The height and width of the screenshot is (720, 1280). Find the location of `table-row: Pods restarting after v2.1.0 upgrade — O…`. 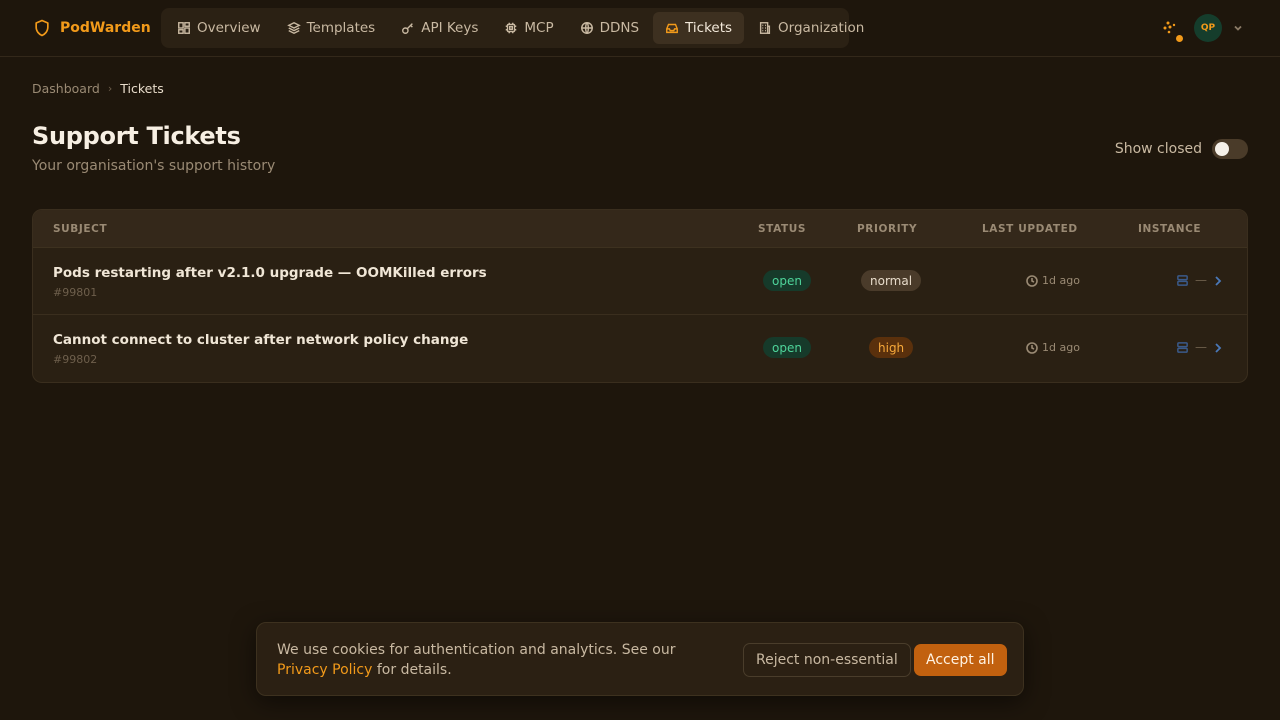

table-row: Pods restarting after v2.1.0 upgrade — O… is located at coordinates (640, 281).